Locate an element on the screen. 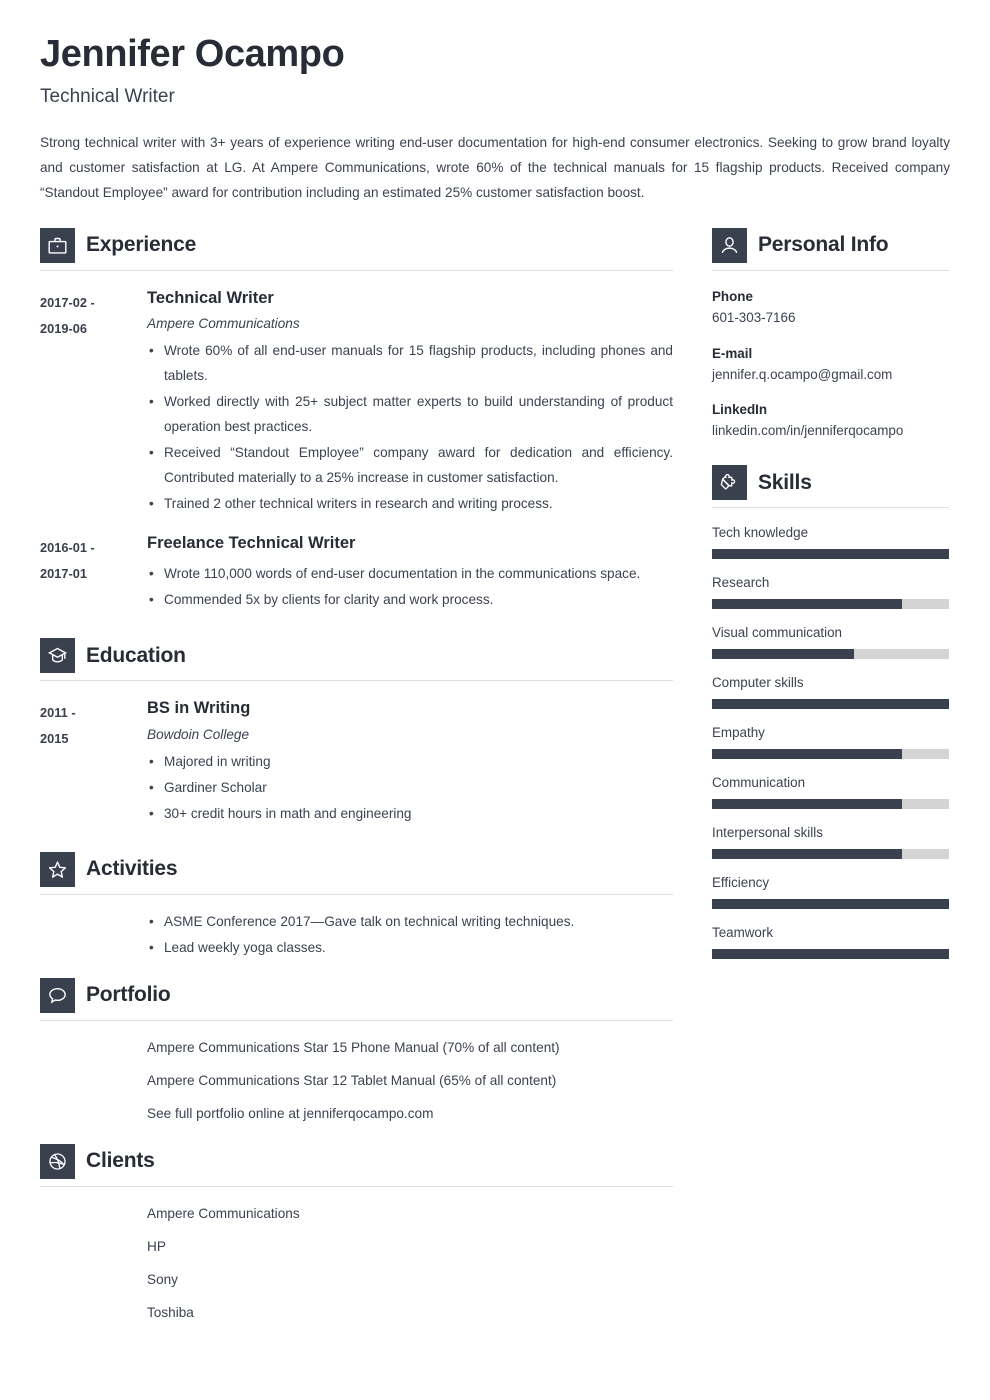  entry-dates: 2017-02 - 2019-06 is located at coordinates (93, 402).